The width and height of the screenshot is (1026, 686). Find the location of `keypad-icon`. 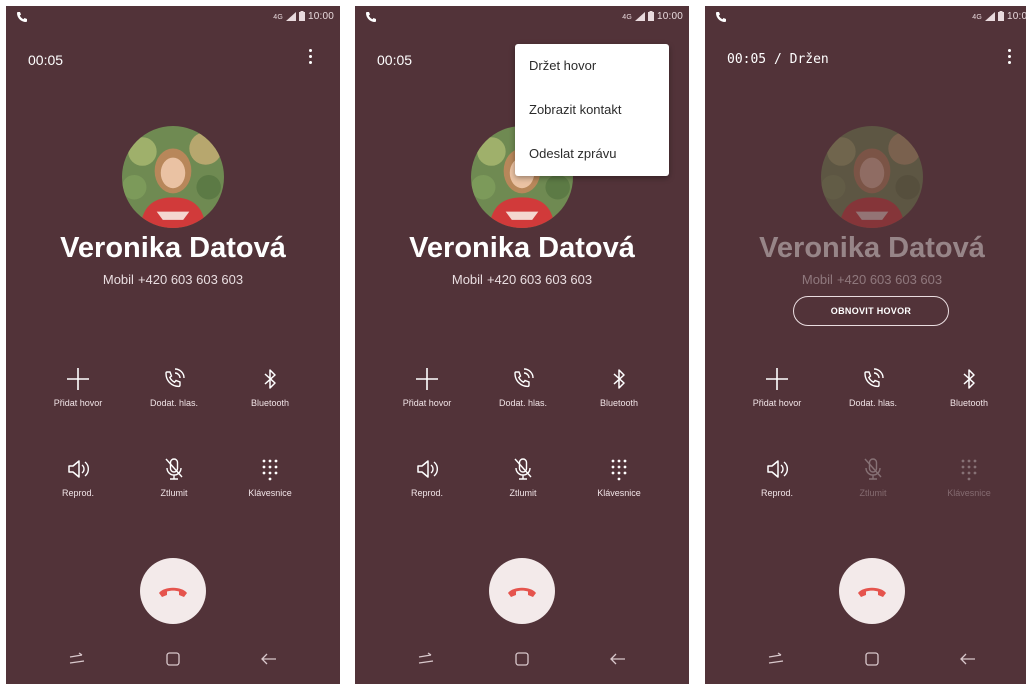

keypad-icon is located at coordinates (270, 470).